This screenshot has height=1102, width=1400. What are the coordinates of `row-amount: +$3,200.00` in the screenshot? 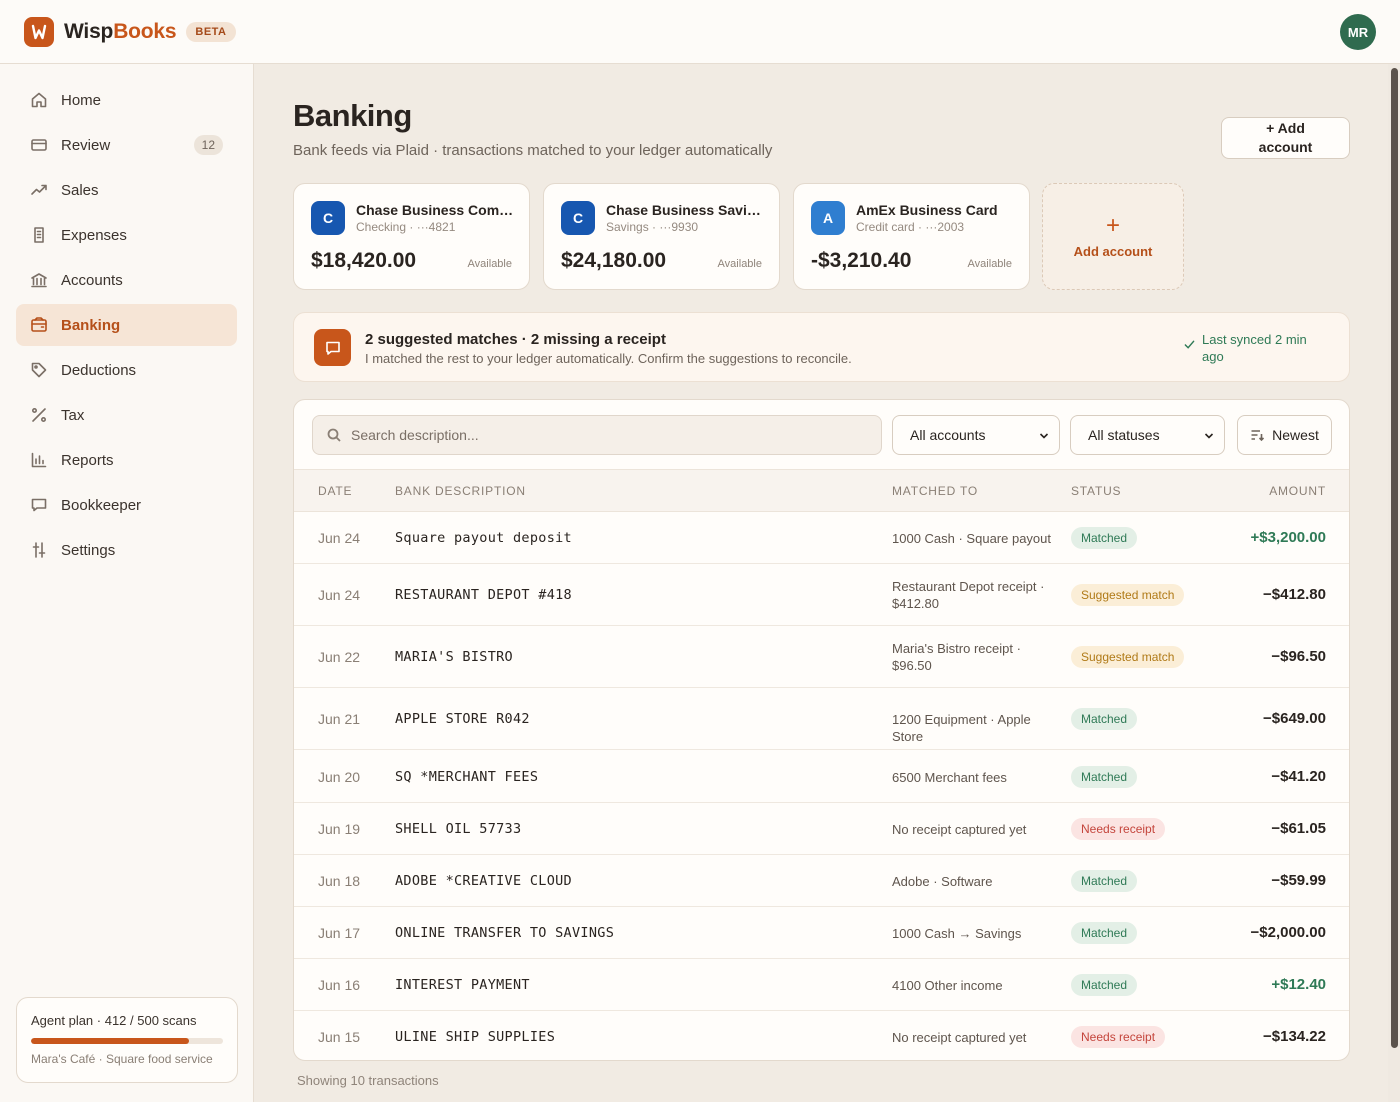 It's located at (1288, 537).